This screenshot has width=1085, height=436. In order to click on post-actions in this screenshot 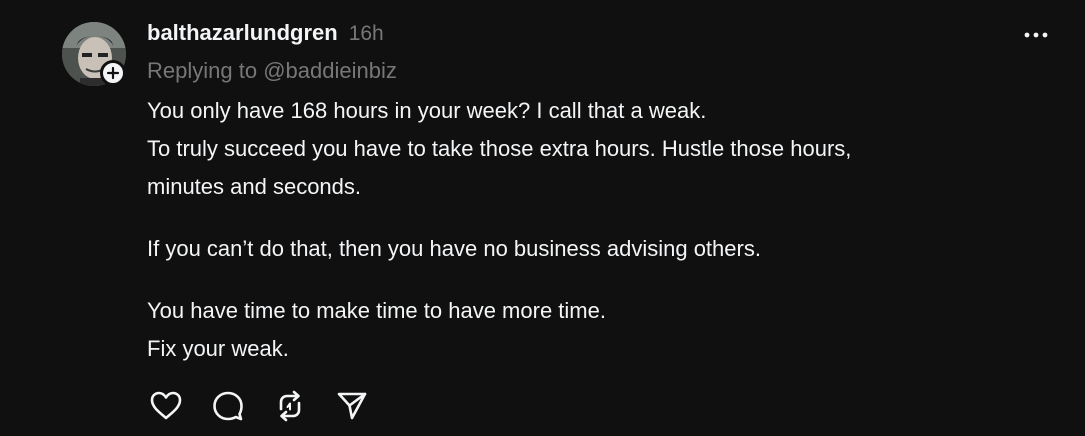, I will do `click(270, 406)`.